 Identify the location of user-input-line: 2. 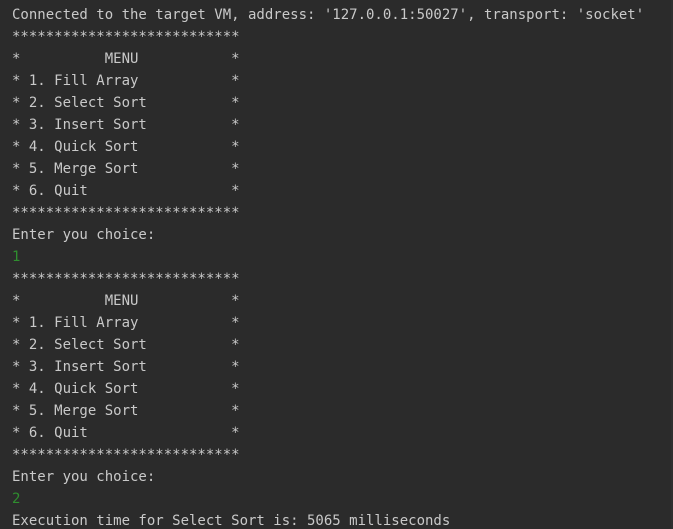
(16, 499).